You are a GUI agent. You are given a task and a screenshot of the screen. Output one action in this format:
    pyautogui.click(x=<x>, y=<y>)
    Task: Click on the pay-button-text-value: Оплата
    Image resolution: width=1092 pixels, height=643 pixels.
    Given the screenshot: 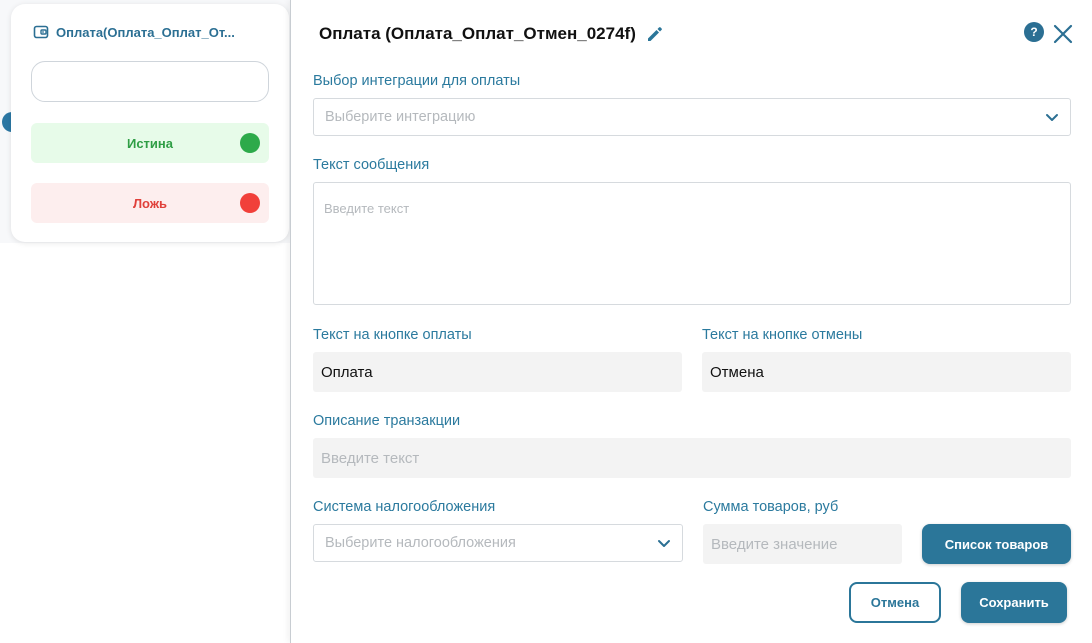 What is the action you would take?
    pyautogui.click(x=347, y=372)
    